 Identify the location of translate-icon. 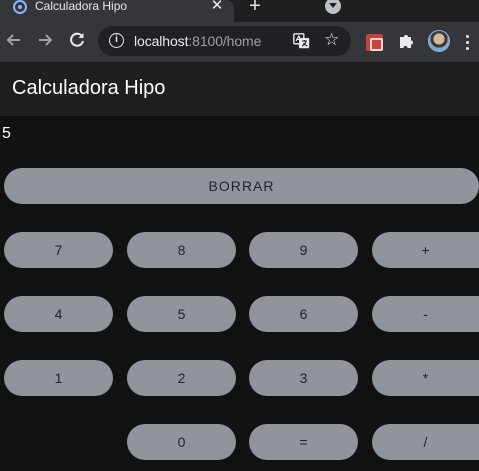
(301, 41).